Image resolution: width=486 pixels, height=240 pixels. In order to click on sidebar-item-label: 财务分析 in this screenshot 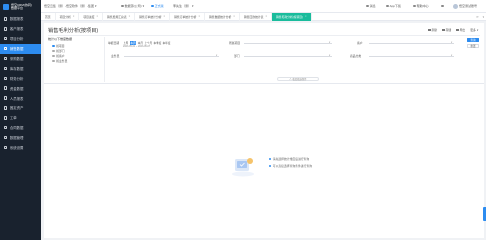, I will do `click(16, 78)`.